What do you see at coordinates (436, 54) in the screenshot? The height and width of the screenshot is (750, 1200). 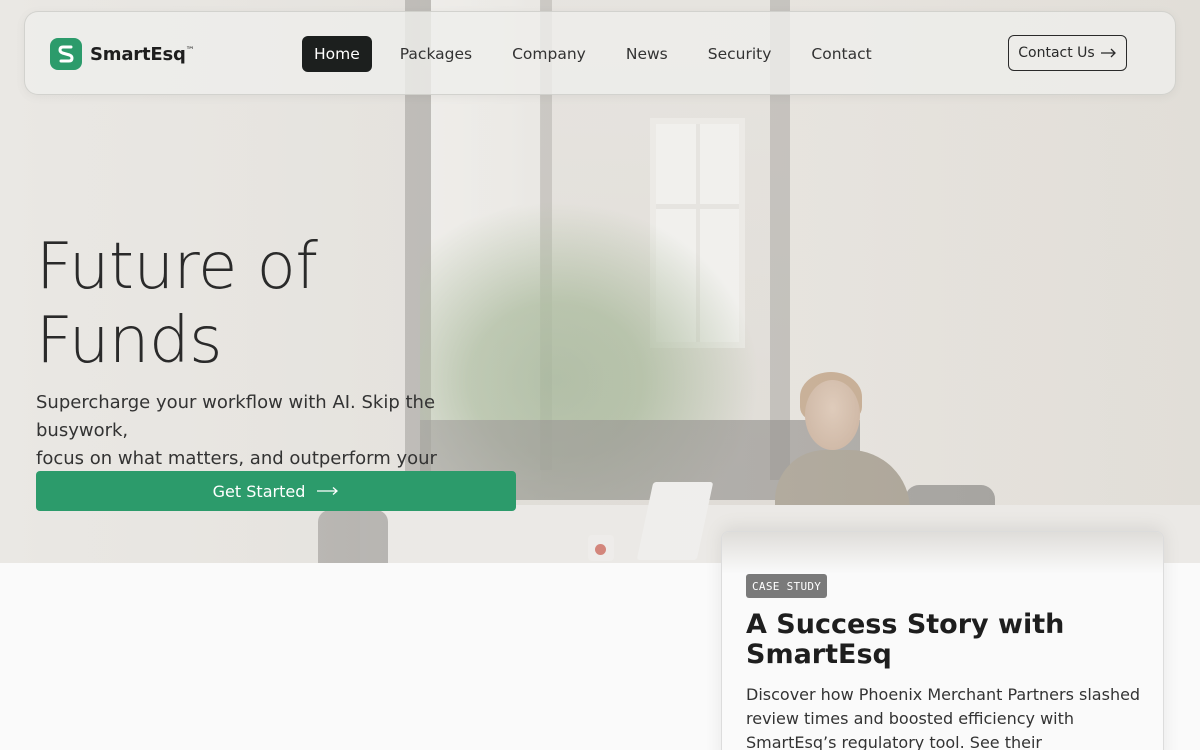 I see `nav-item-packages: Packages` at bounding box center [436, 54].